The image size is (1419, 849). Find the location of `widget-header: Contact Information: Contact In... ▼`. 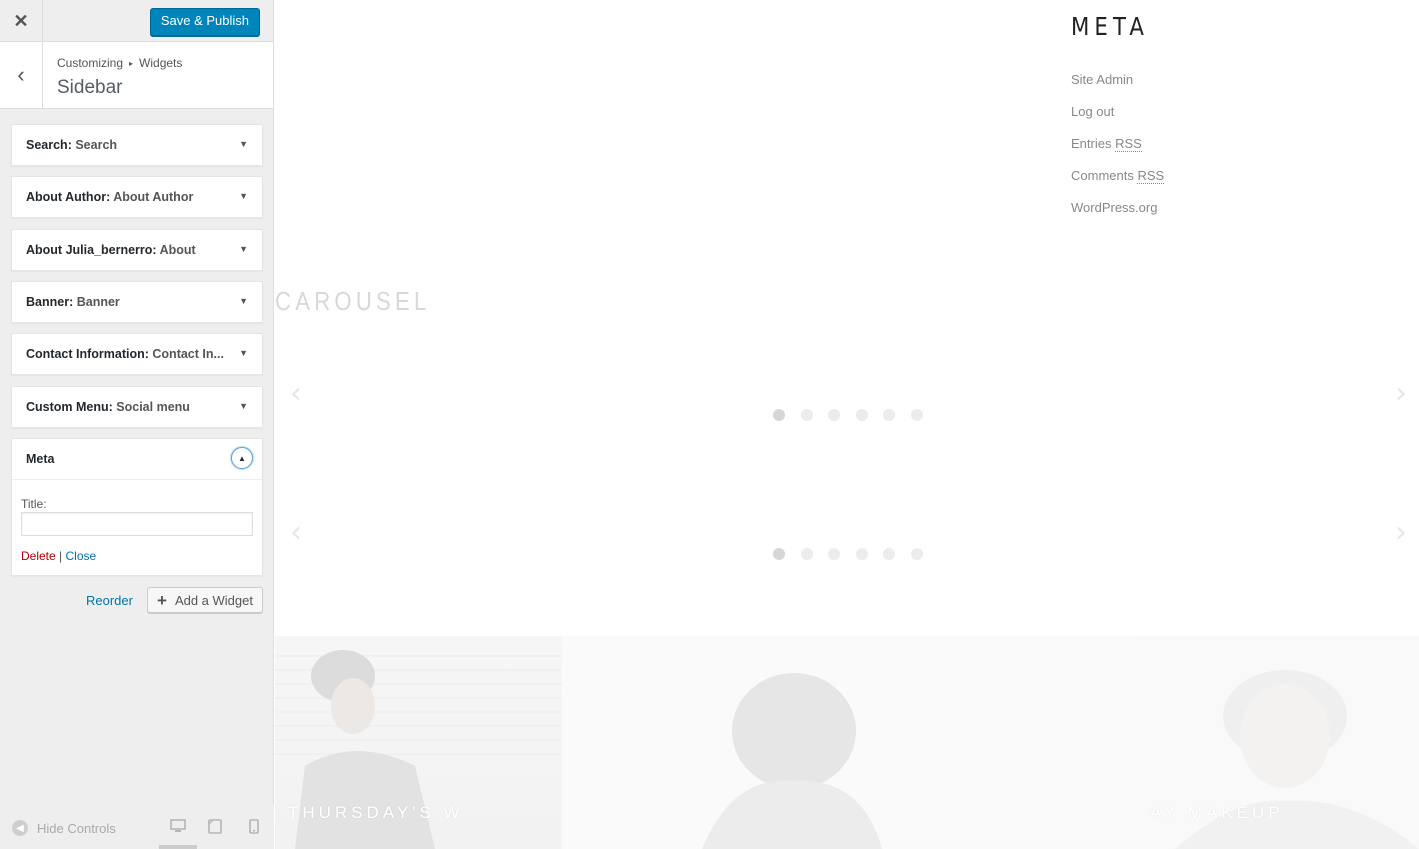

widget-header: Contact Information: Contact In... ▼ is located at coordinates (137, 354).